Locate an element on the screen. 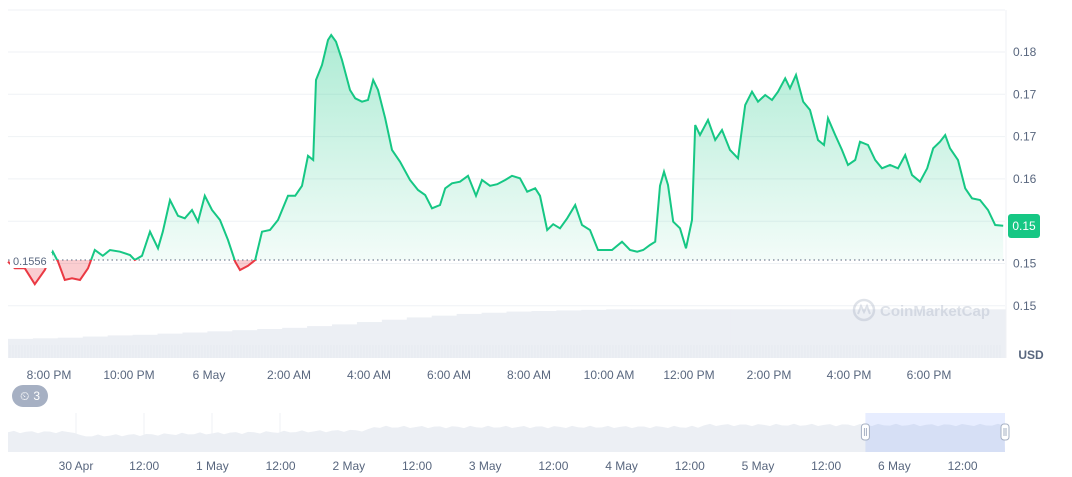 The height and width of the screenshot is (477, 1072). x-tick-label: 4:00 AM is located at coordinates (369, 375).